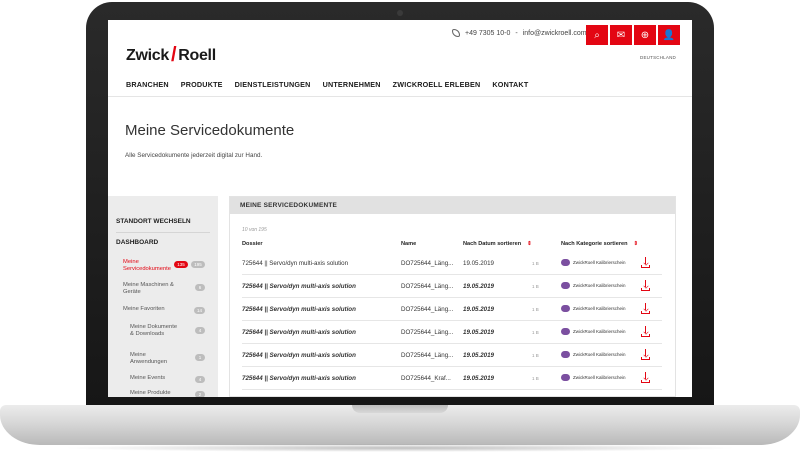 Image resolution: width=800 pixels, height=455 pixels. I want to click on sidebar-item-events: Meine Events, so click(154, 378).